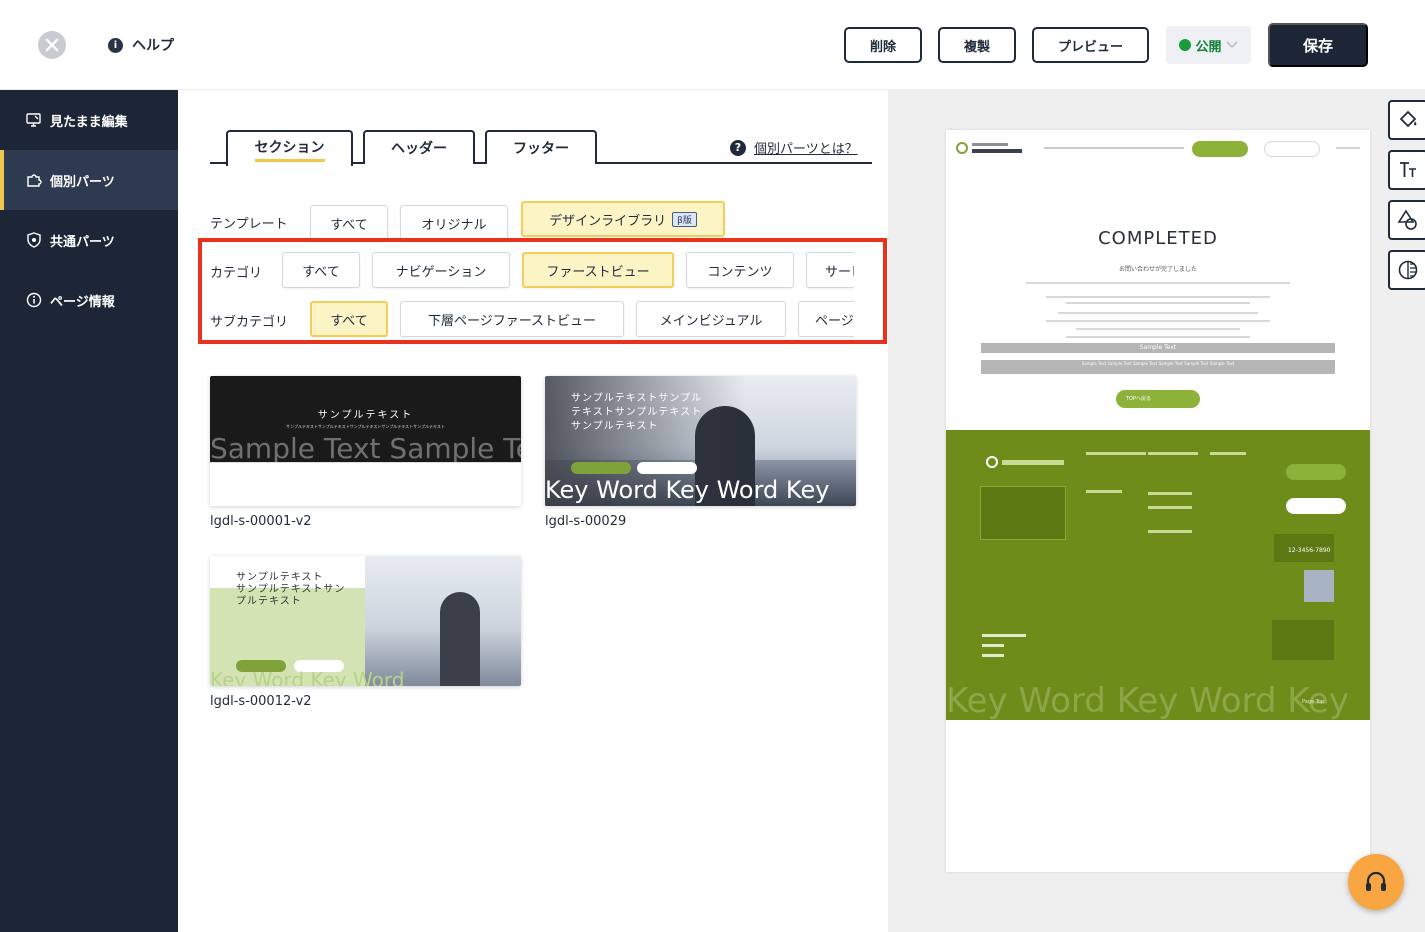 The width and height of the screenshot is (1425, 932). I want to click on background-tool, so click(1406, 270).